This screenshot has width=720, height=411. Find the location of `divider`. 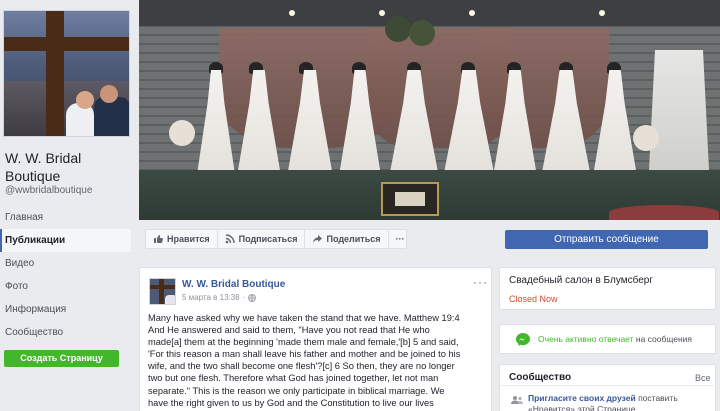

divider is located at coordinates (608, 385).